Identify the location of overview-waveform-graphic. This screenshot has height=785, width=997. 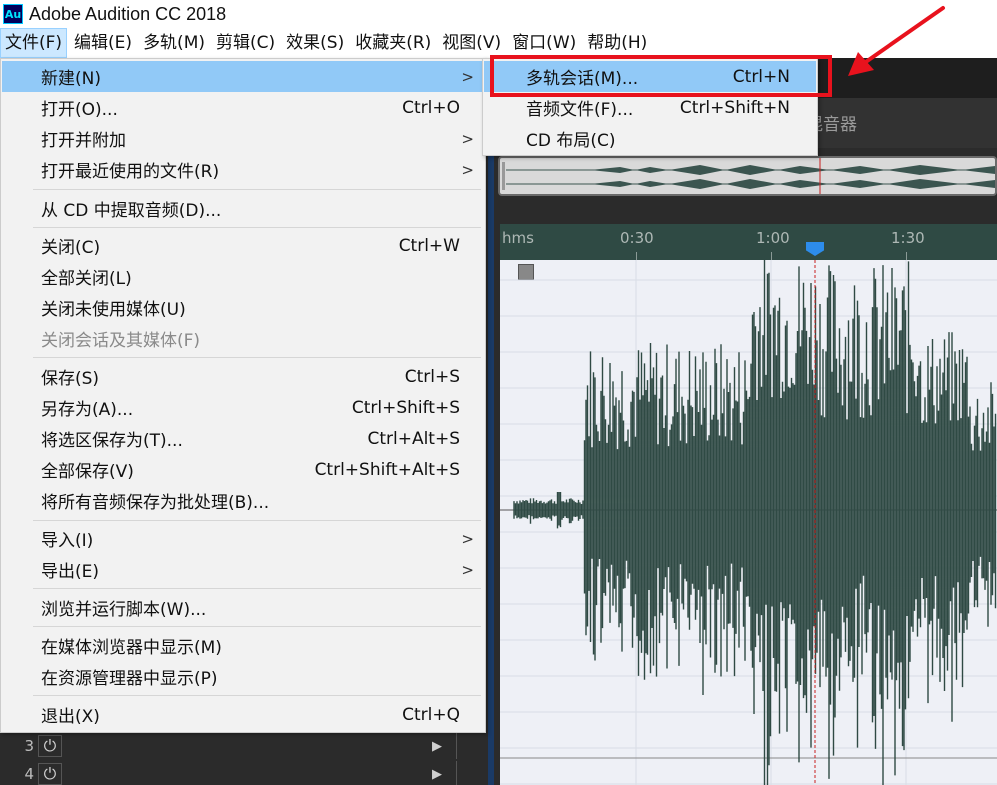
(748, 176).